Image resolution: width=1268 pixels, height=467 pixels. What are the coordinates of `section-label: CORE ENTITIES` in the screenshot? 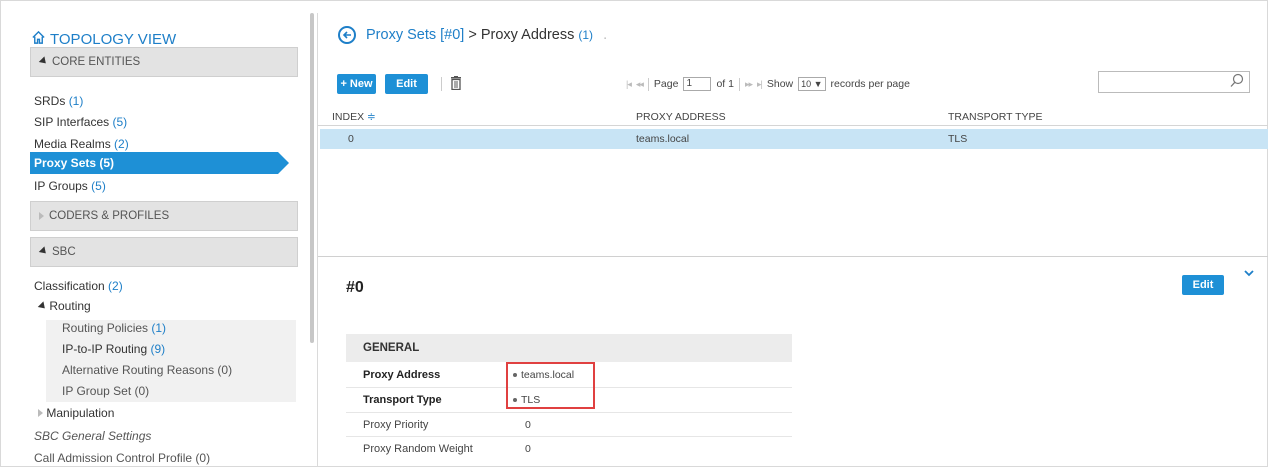 It's located at (96, 62).